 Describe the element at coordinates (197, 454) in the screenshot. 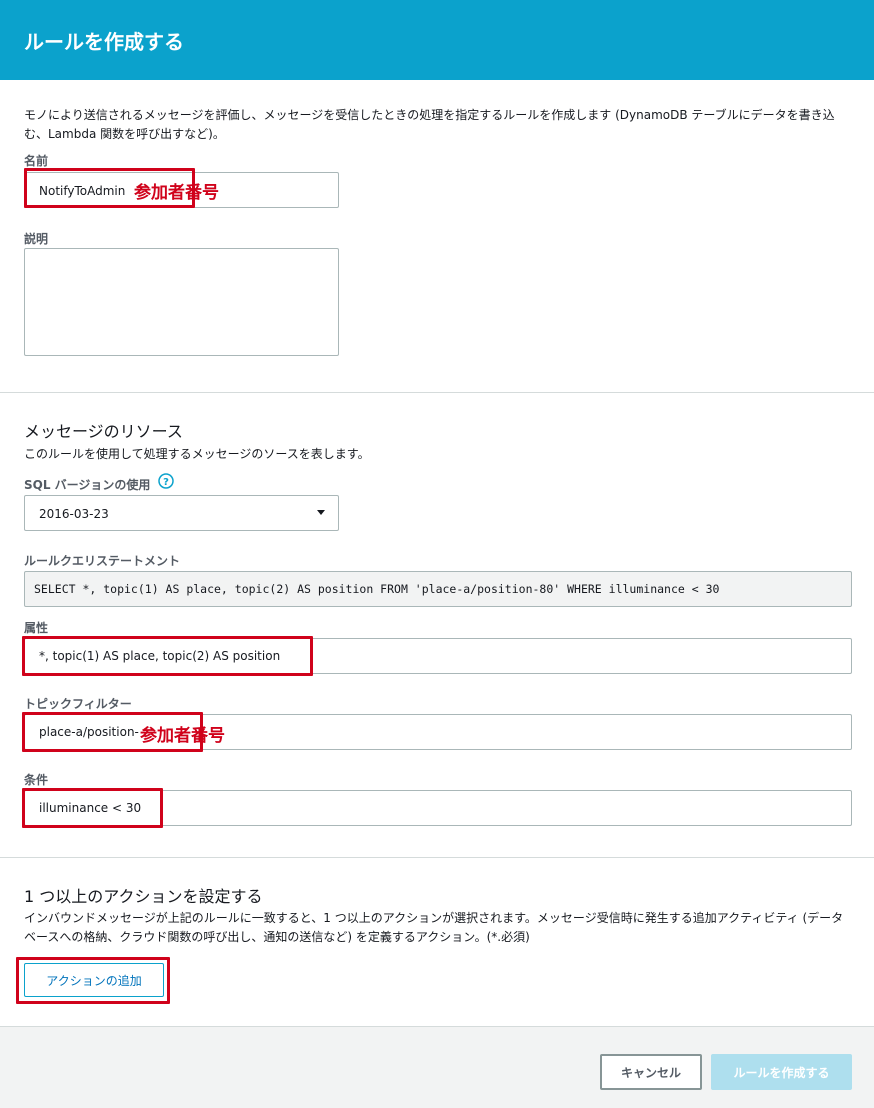

I see `message-source-description: このルールを使用して処理するメッセージのソースを表します。` at that location.